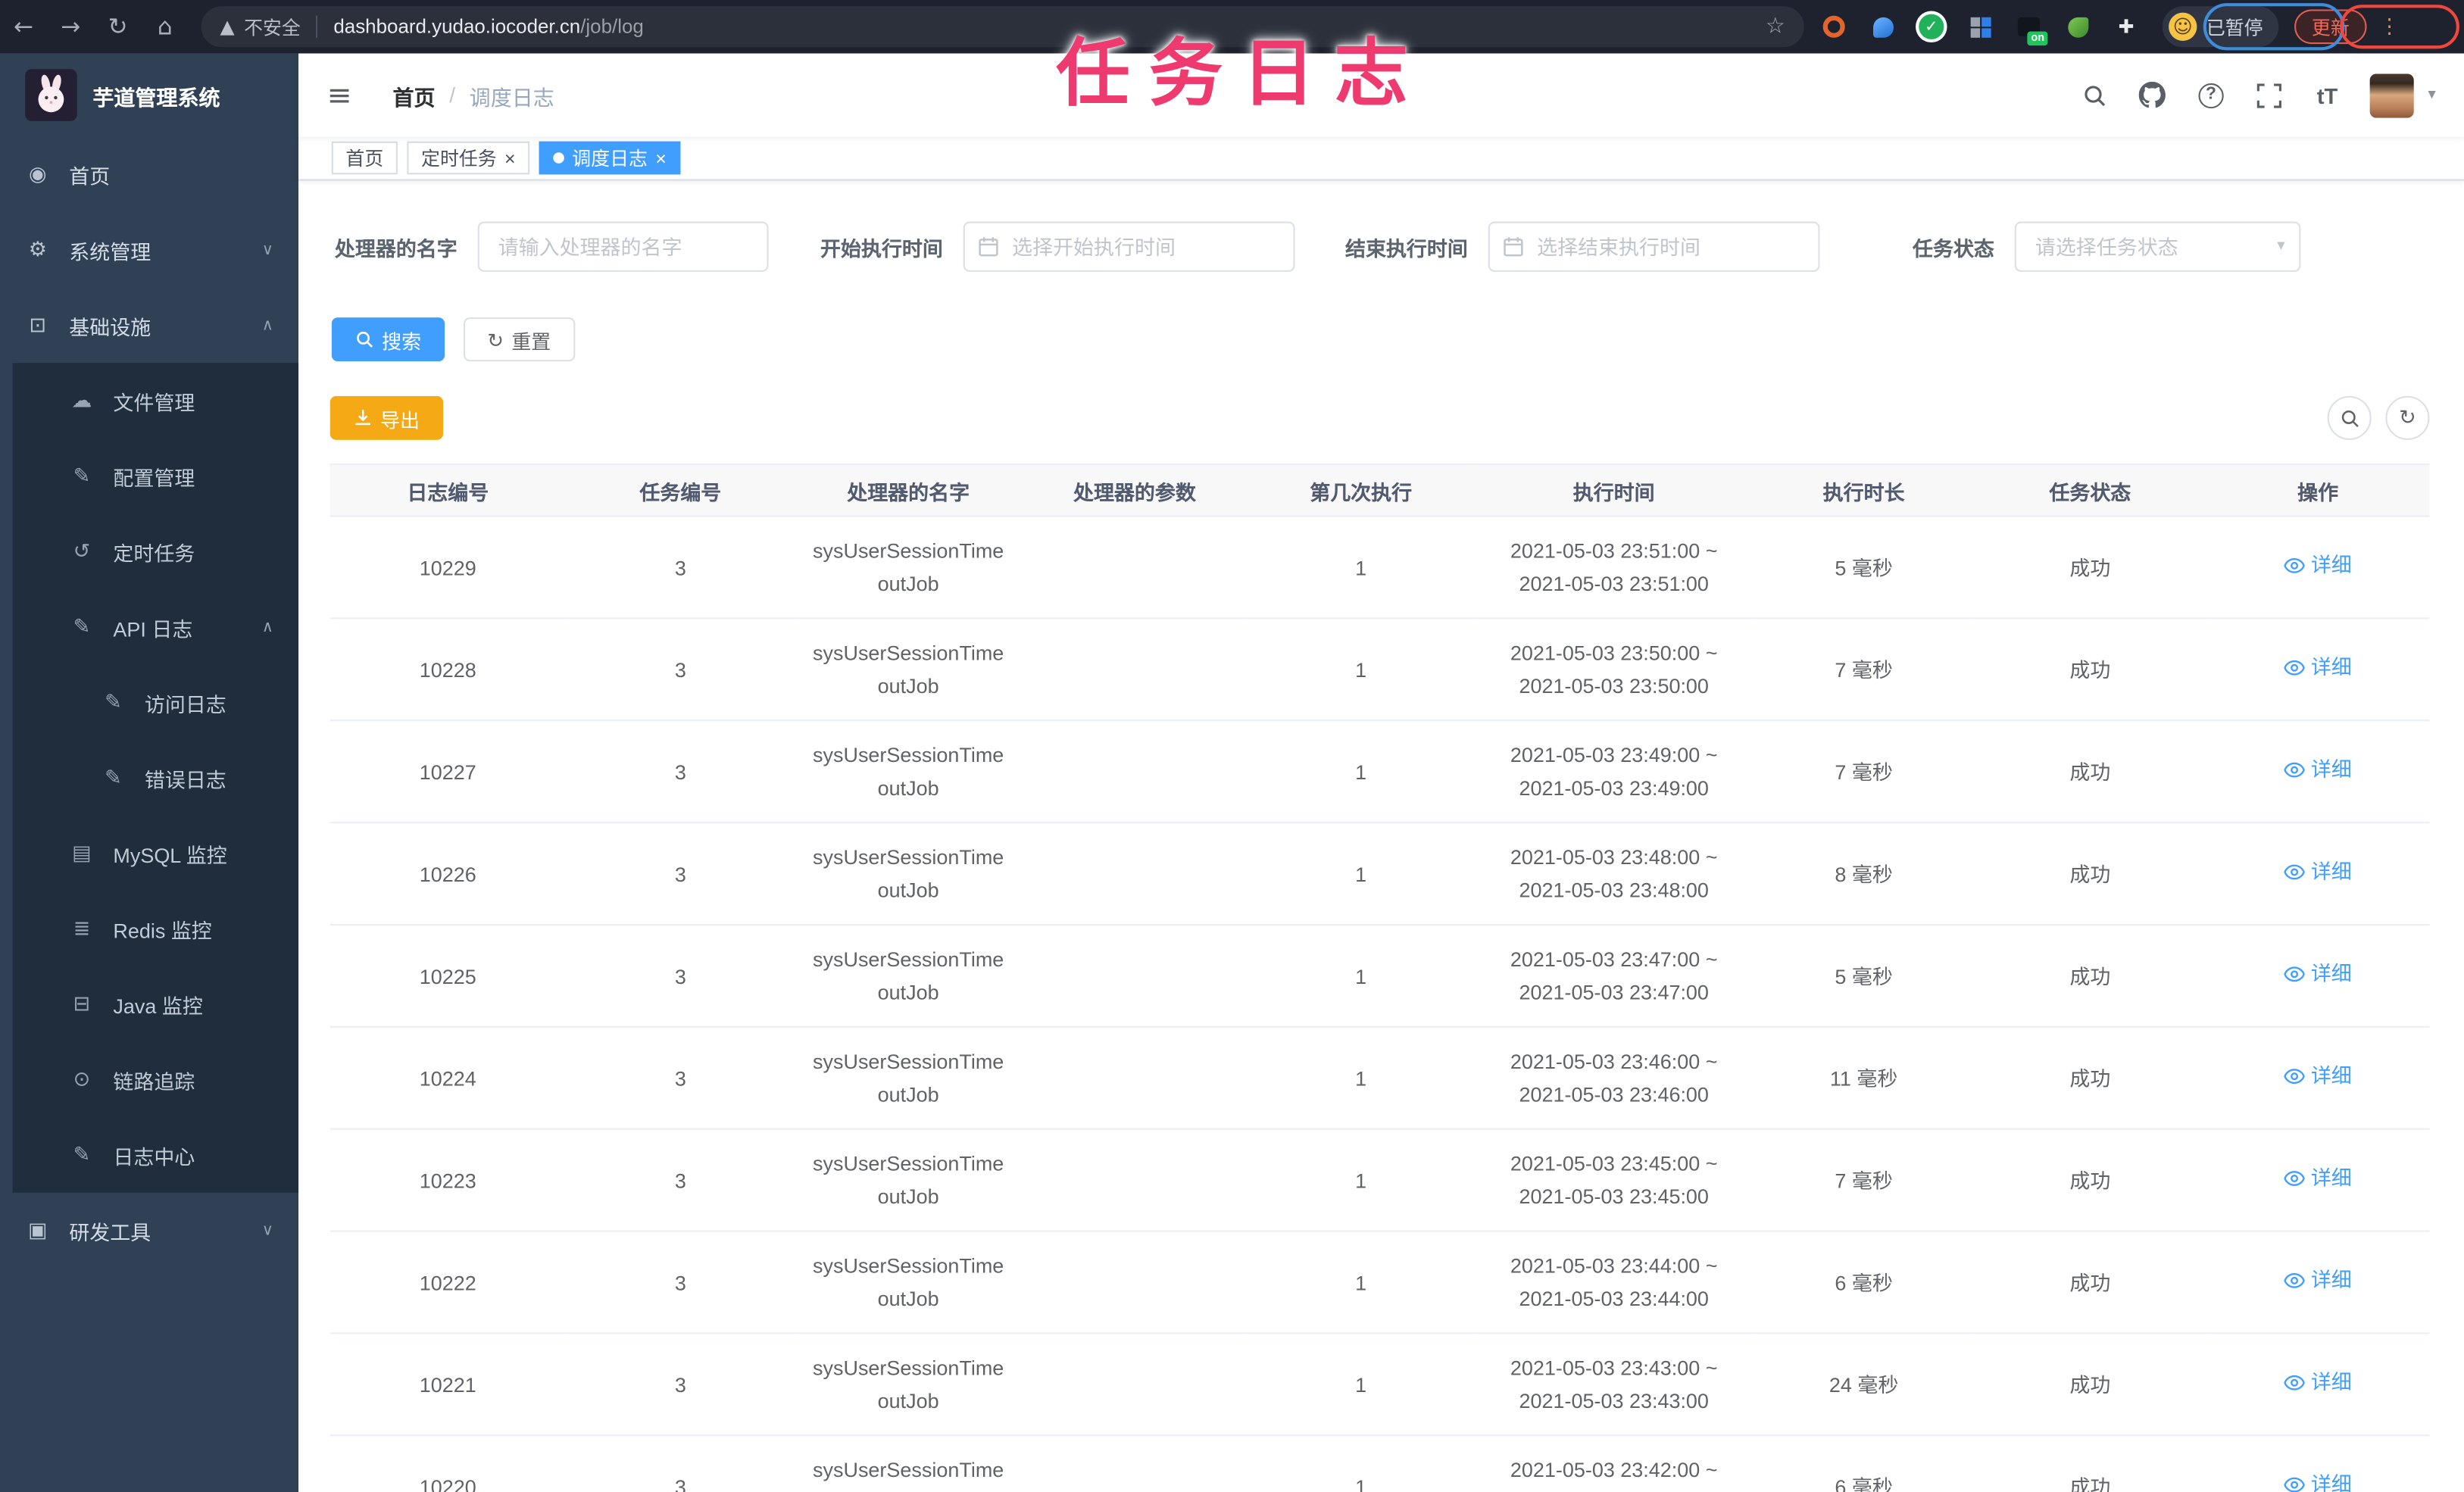 The height and width of the screenshot is (1492, 2464). Describe the element at coordinates (2153, 96) in the screenshot. I see `github-icon` at that location.